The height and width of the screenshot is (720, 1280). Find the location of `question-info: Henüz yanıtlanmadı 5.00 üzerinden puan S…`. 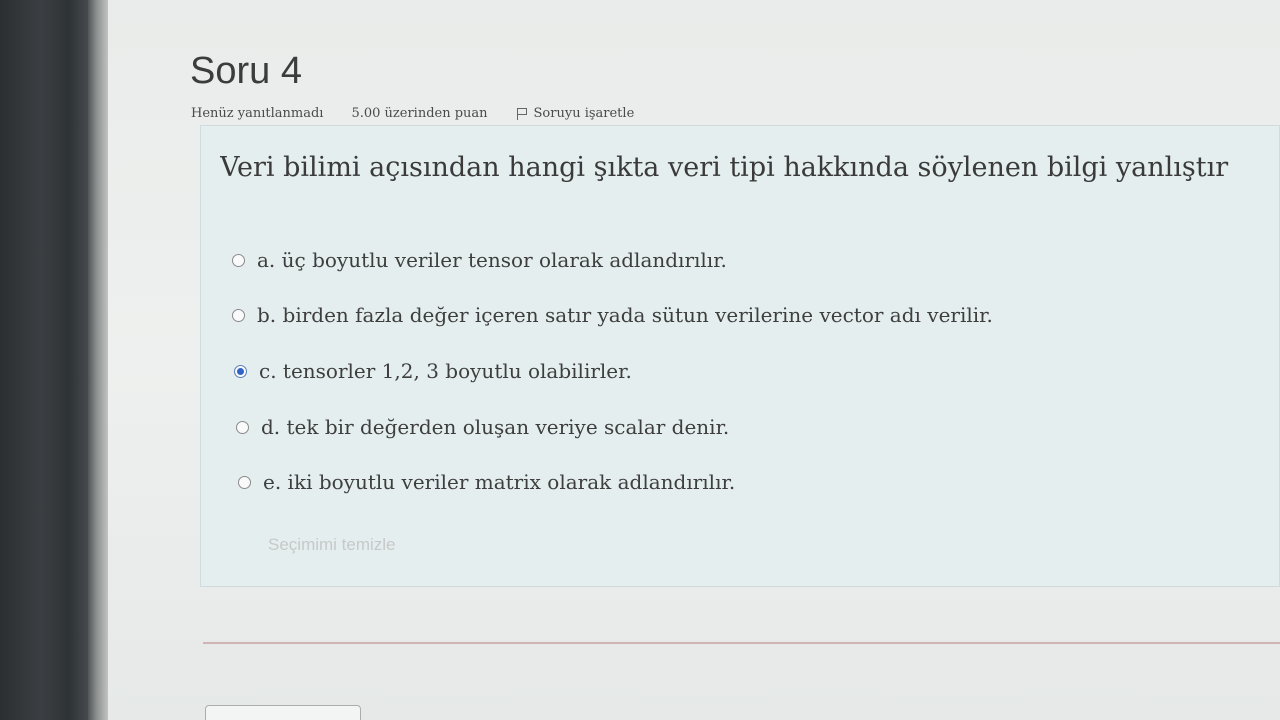

question-info: Henüz yanıtlanmadı 5.00 üzerinden puan S… is located at coordinates (412, 113).